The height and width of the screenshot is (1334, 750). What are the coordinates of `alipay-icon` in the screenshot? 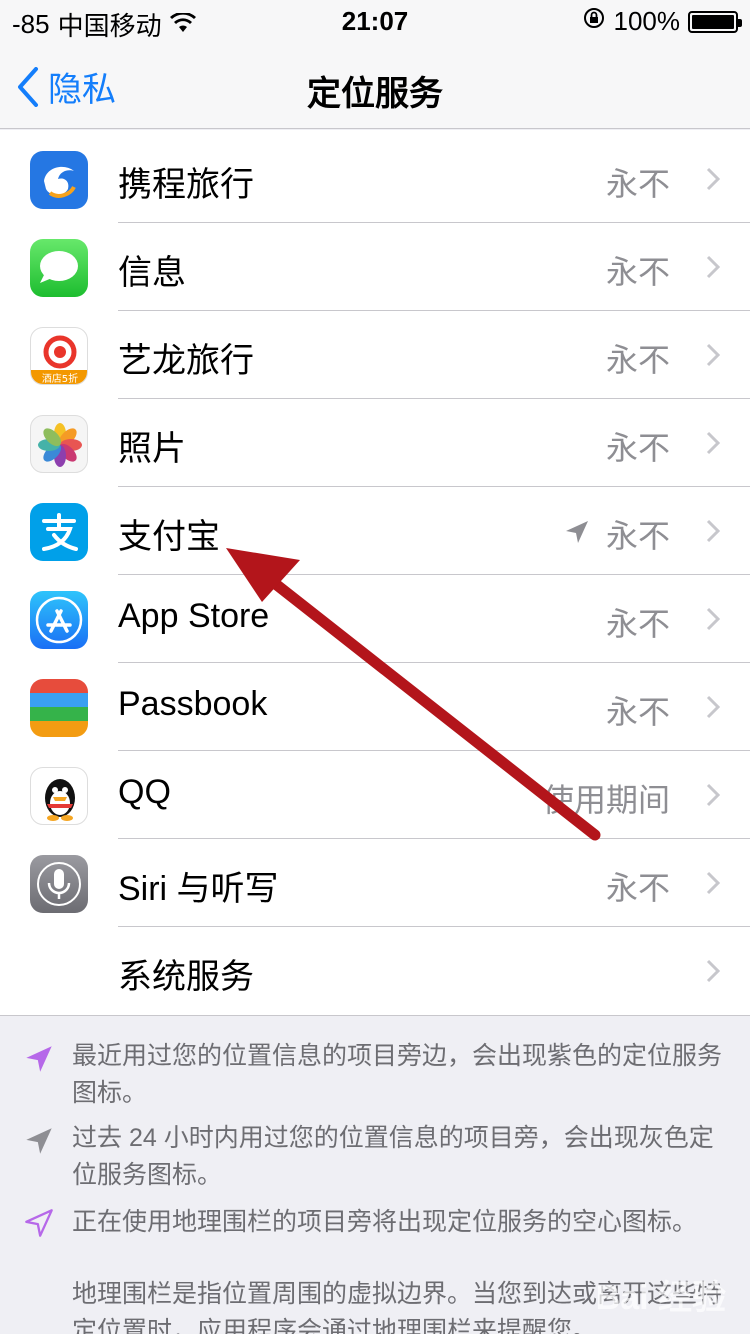 It's located at (59, 532).